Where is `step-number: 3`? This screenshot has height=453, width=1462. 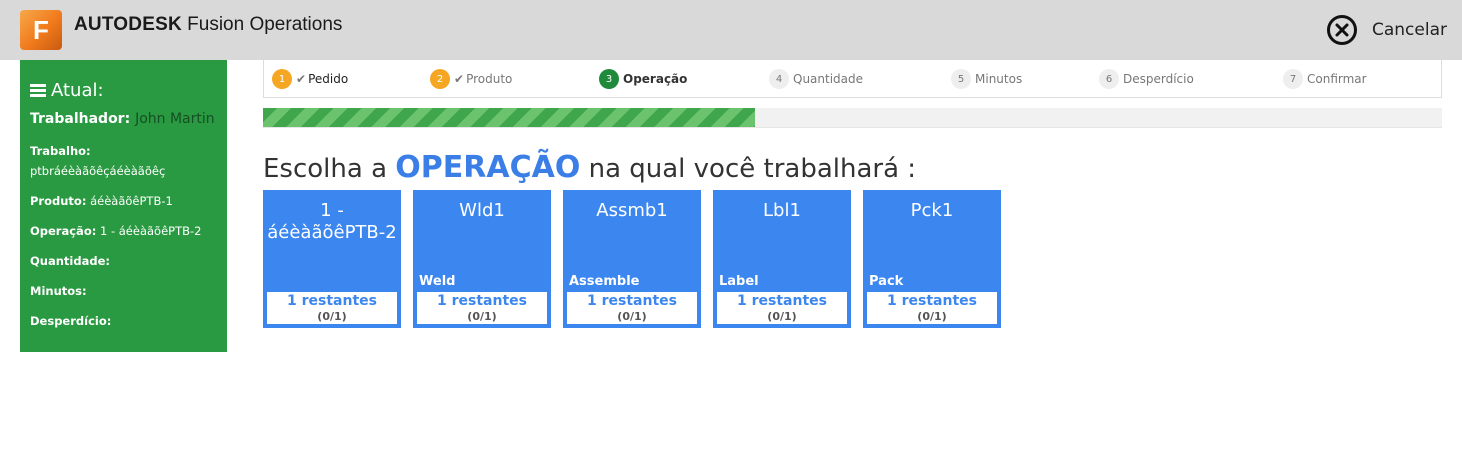
step-number: 3 is located at coordinates (609, 79).